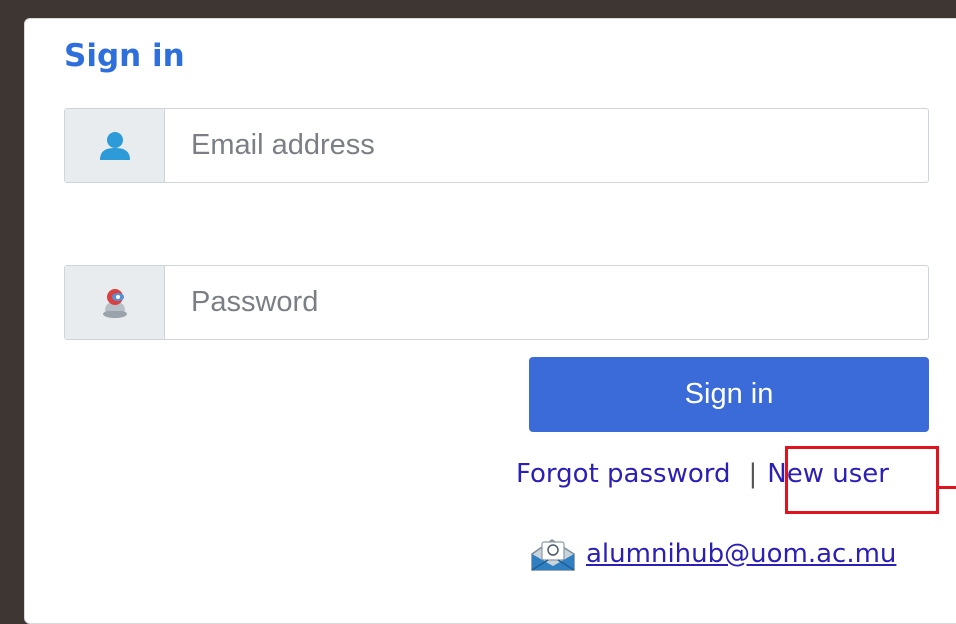  Describe the element at coordinates (124, 56) in the screenshot. I see `page-title: Sign in` at that location.